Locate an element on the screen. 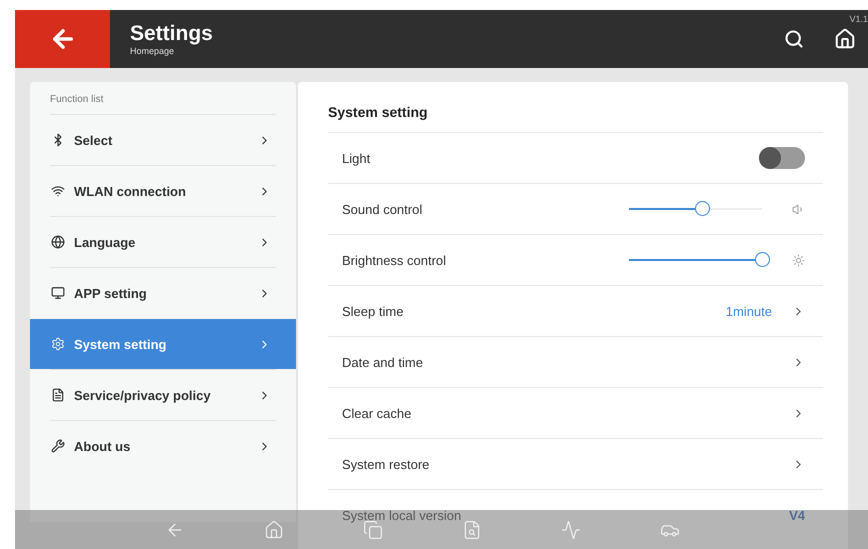 The image size is (868, 549). wrench-icon is located at coordinates (58, 446).